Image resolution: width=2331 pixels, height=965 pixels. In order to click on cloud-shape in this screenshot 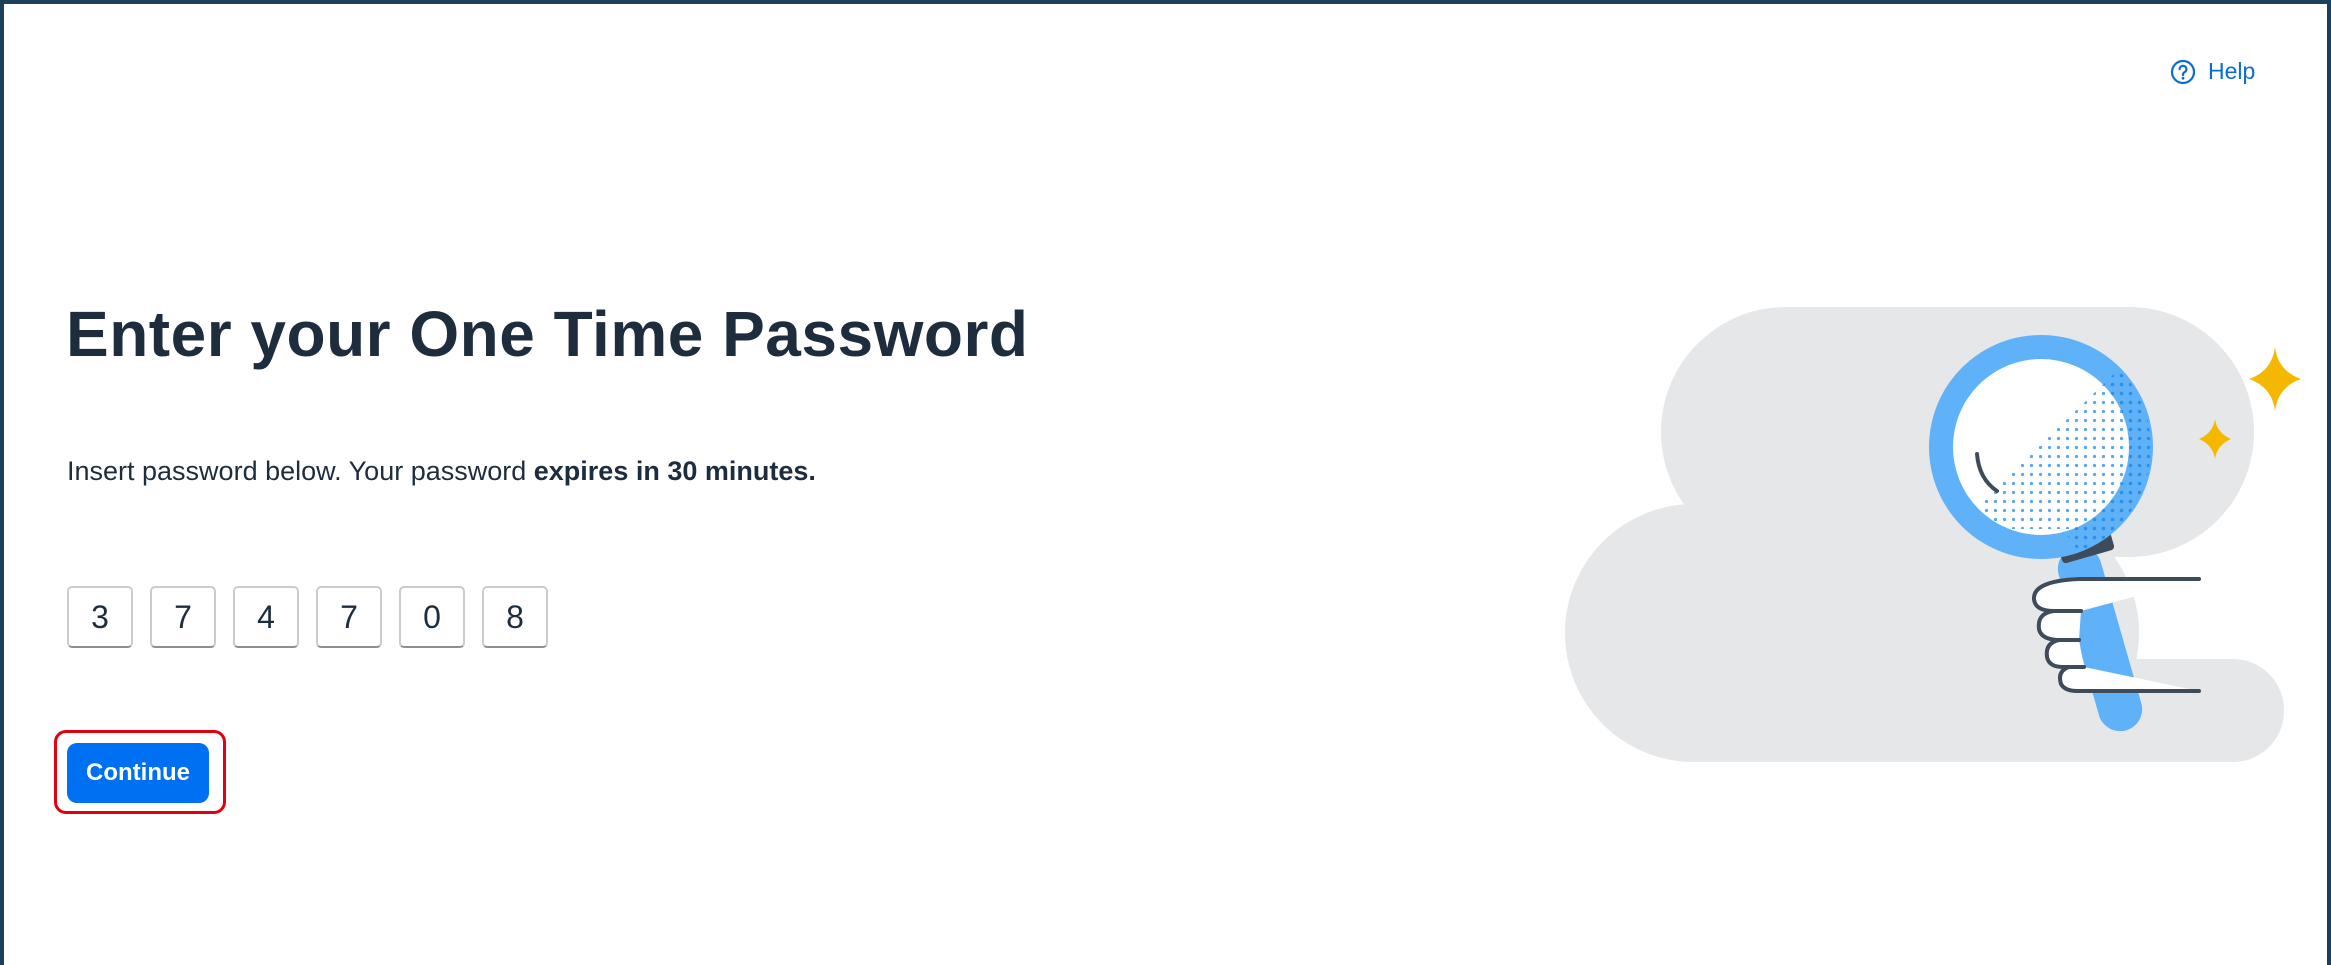, I will do `click(1924, 534)`.